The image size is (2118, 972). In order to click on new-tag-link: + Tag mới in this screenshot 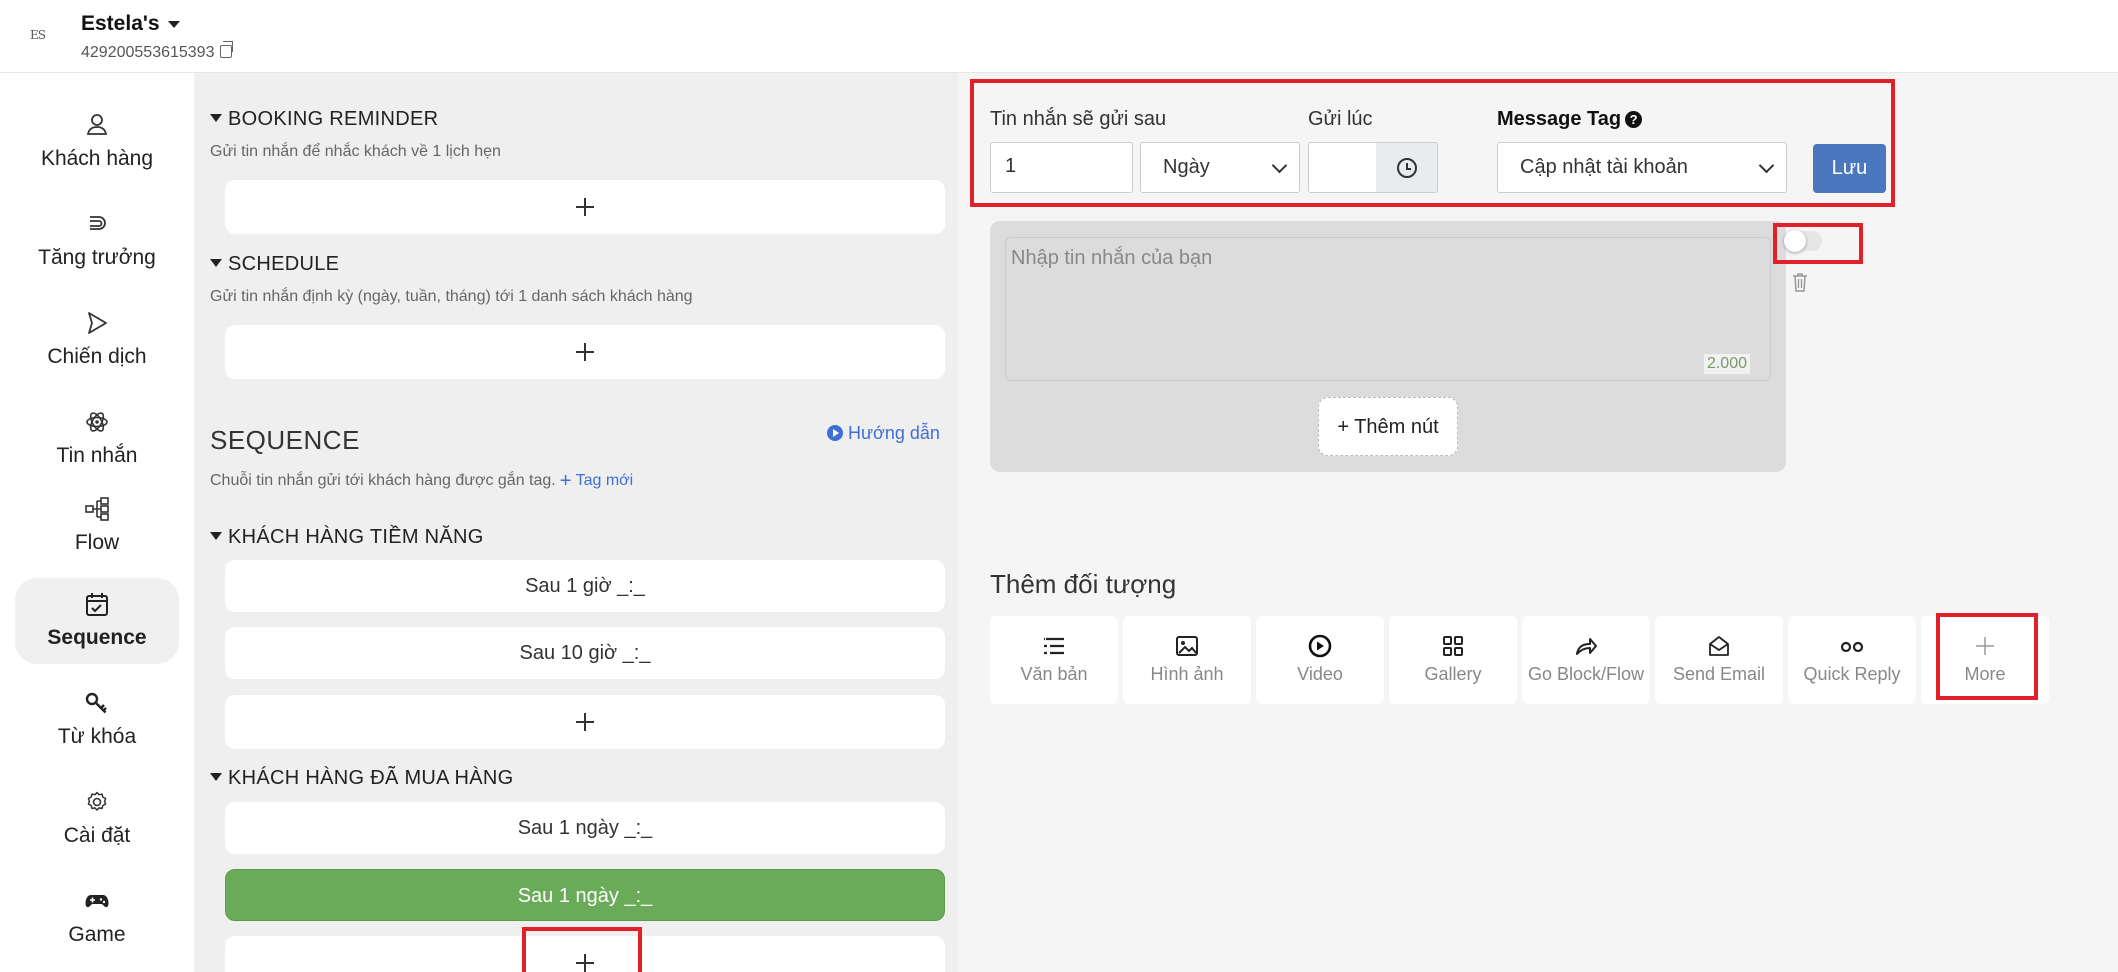, I will do `click(596, 481)`.